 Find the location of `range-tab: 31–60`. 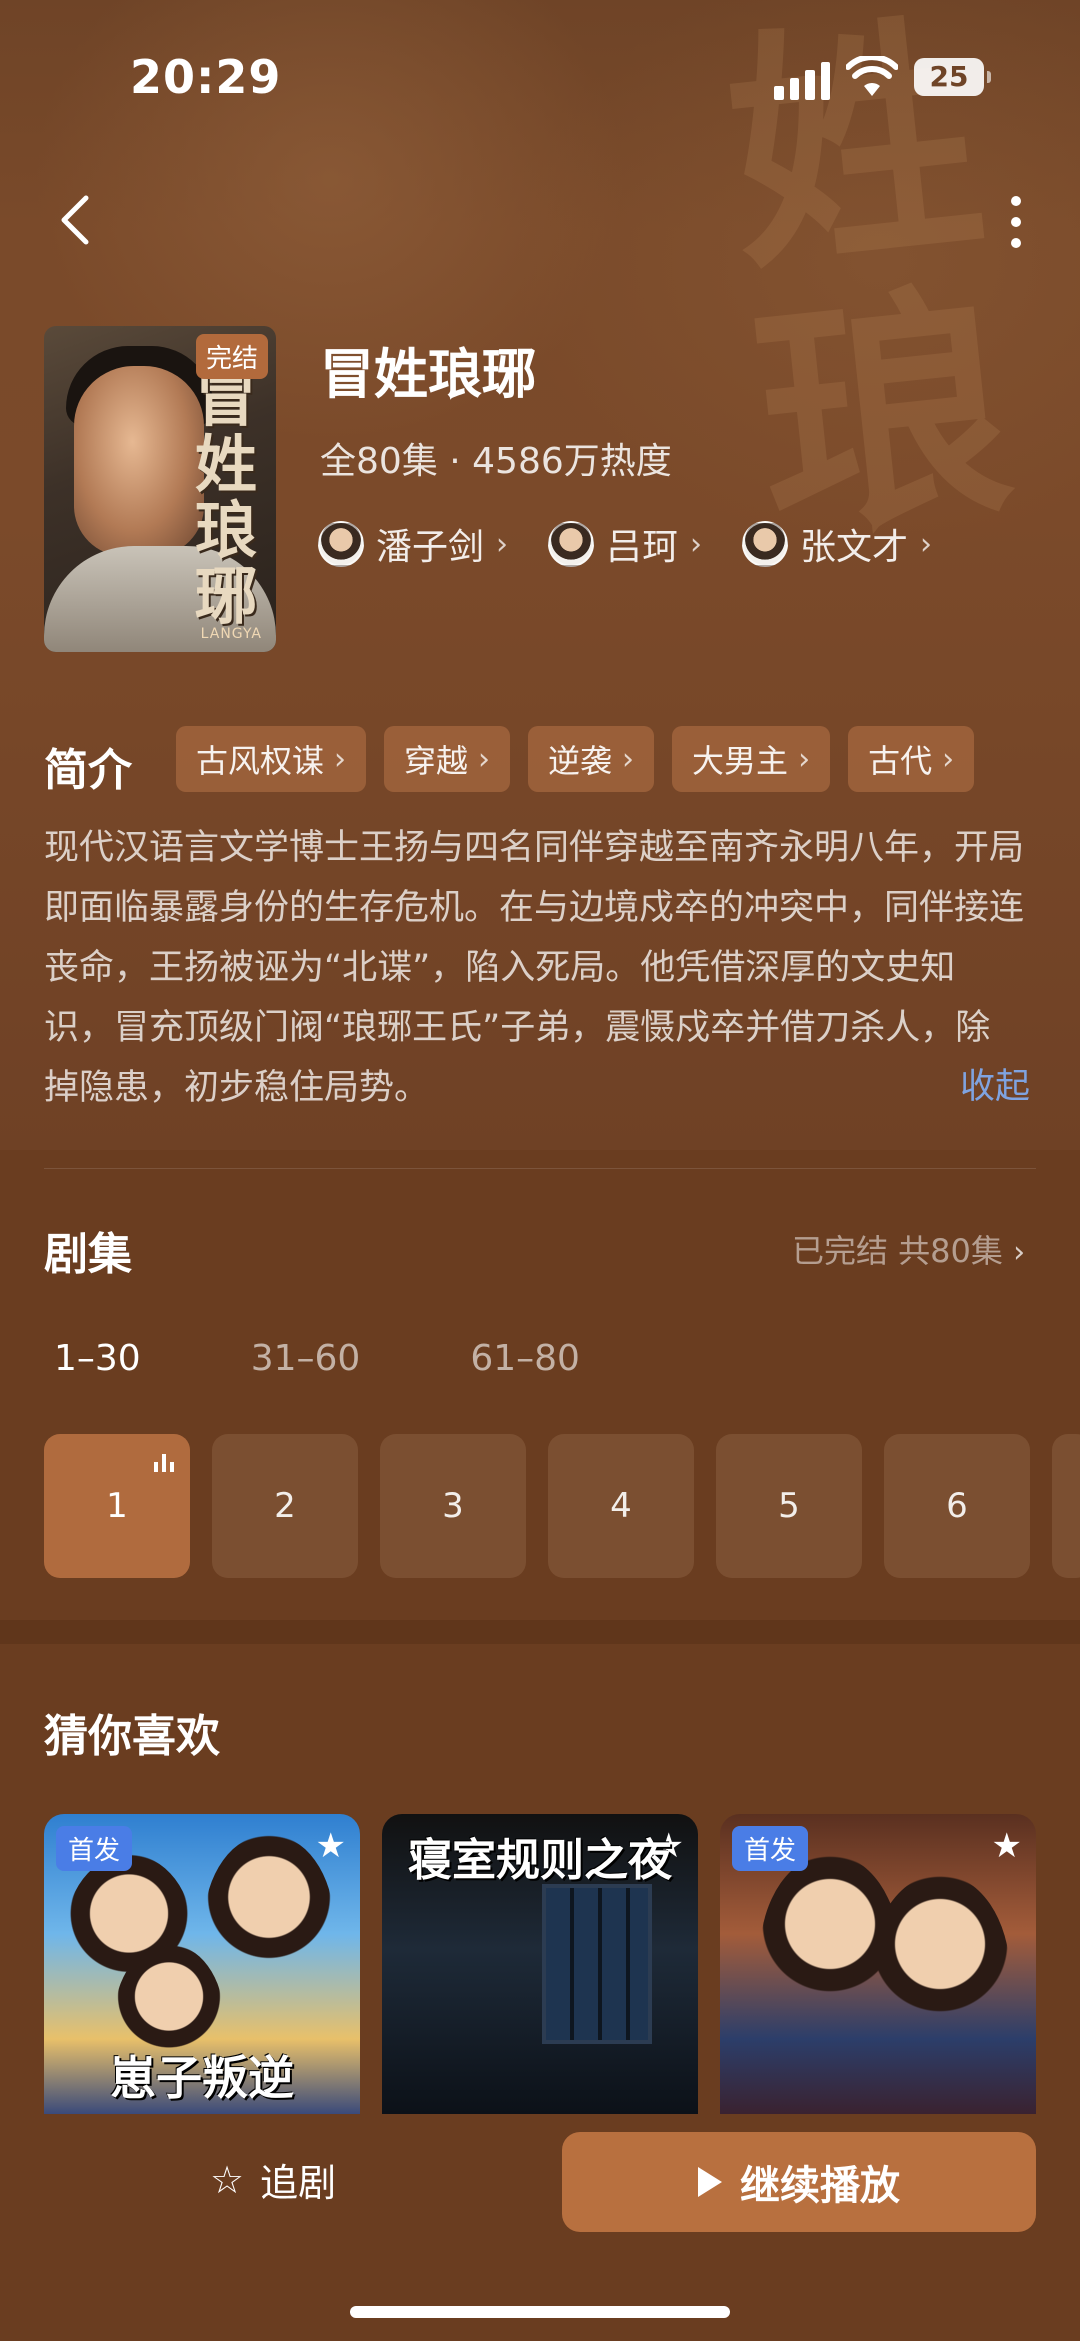

range-tab: 31–60 is located at coordinates (306, 1358).